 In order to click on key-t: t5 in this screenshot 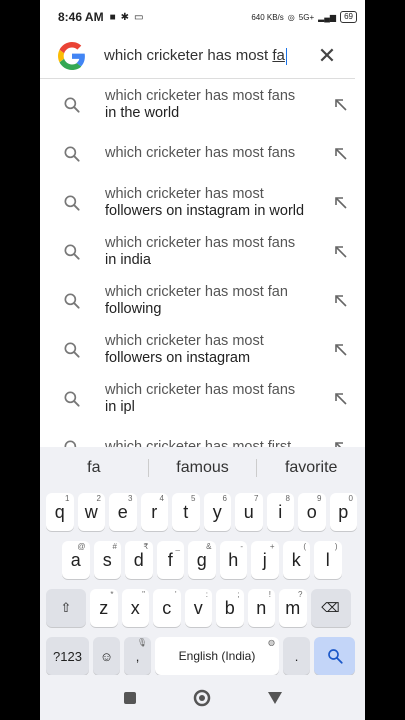, I will do `click(186, 512)`.